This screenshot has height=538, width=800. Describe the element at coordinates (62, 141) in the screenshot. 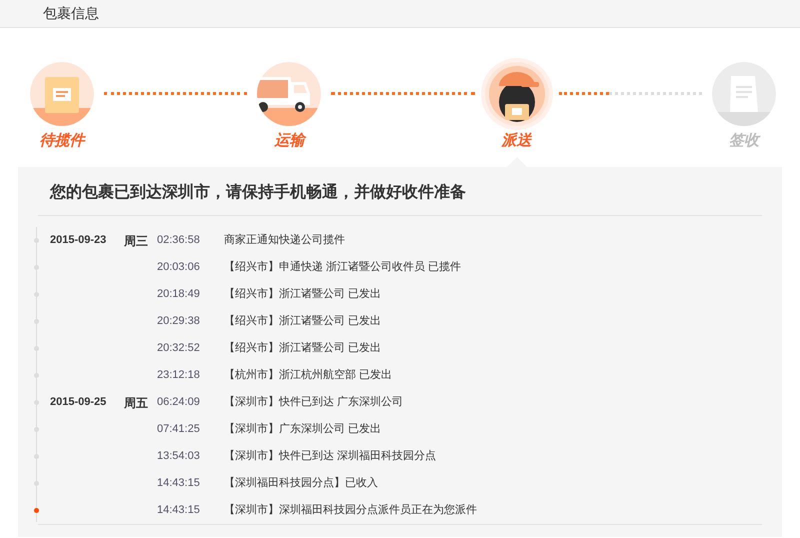

I see `step-label: 待揽件` at that location.